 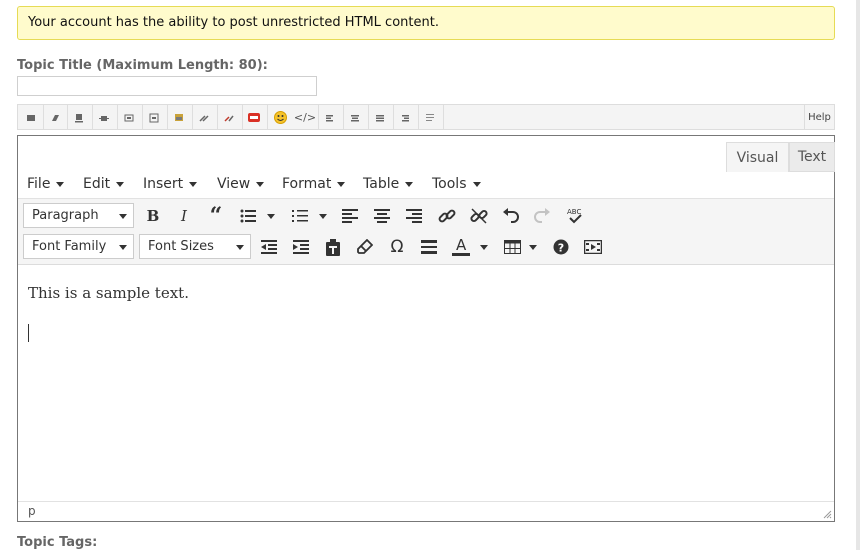 What do you see at coordinates (307, 184) in the screenshot?
I see `menu-format-label: Format` at bounding box center [307, 184].